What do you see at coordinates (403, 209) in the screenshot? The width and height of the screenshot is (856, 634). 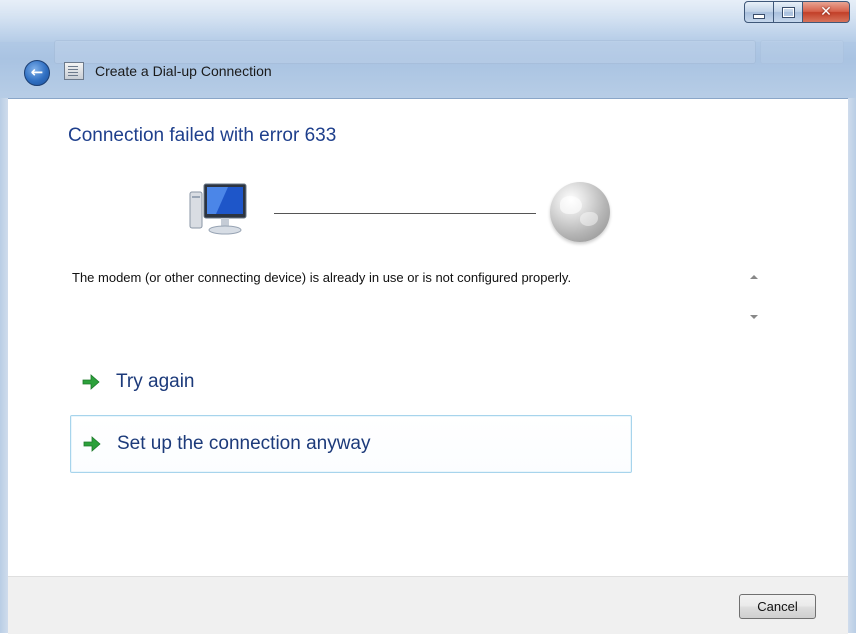 I see `connection-diagram` at bounding box center [403, 209].